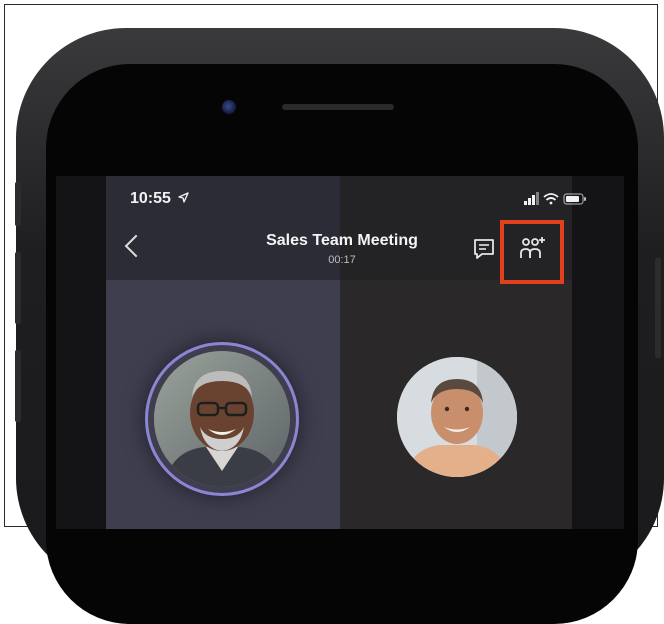 This screenshot has height=624, width=664. What do you see at coordinates (229, 107) in the screenshot?
I see `front-camera-icon` at bounding box center [229, 107].